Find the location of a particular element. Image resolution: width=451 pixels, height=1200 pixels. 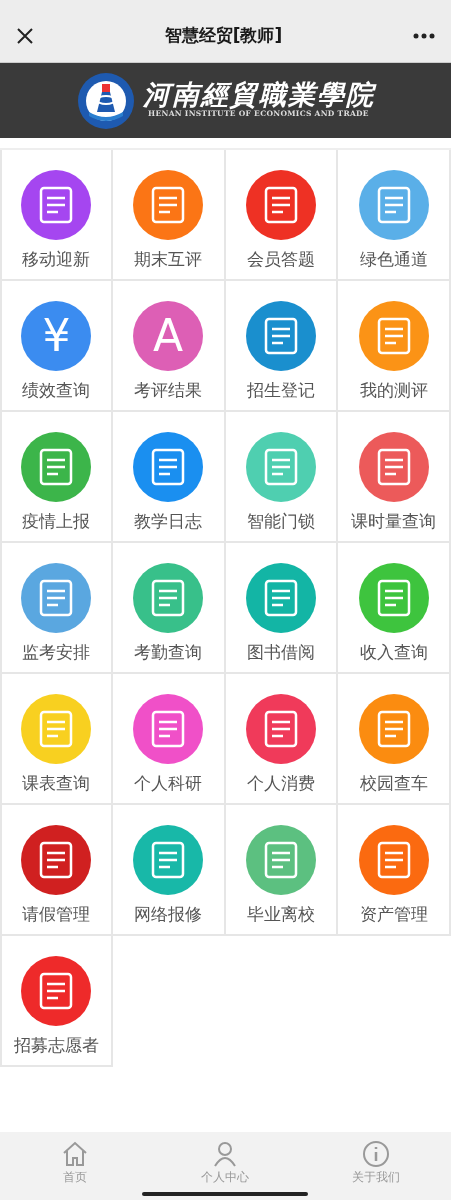

app-tile: 考勤查询 is located at coordinates (169, 608).